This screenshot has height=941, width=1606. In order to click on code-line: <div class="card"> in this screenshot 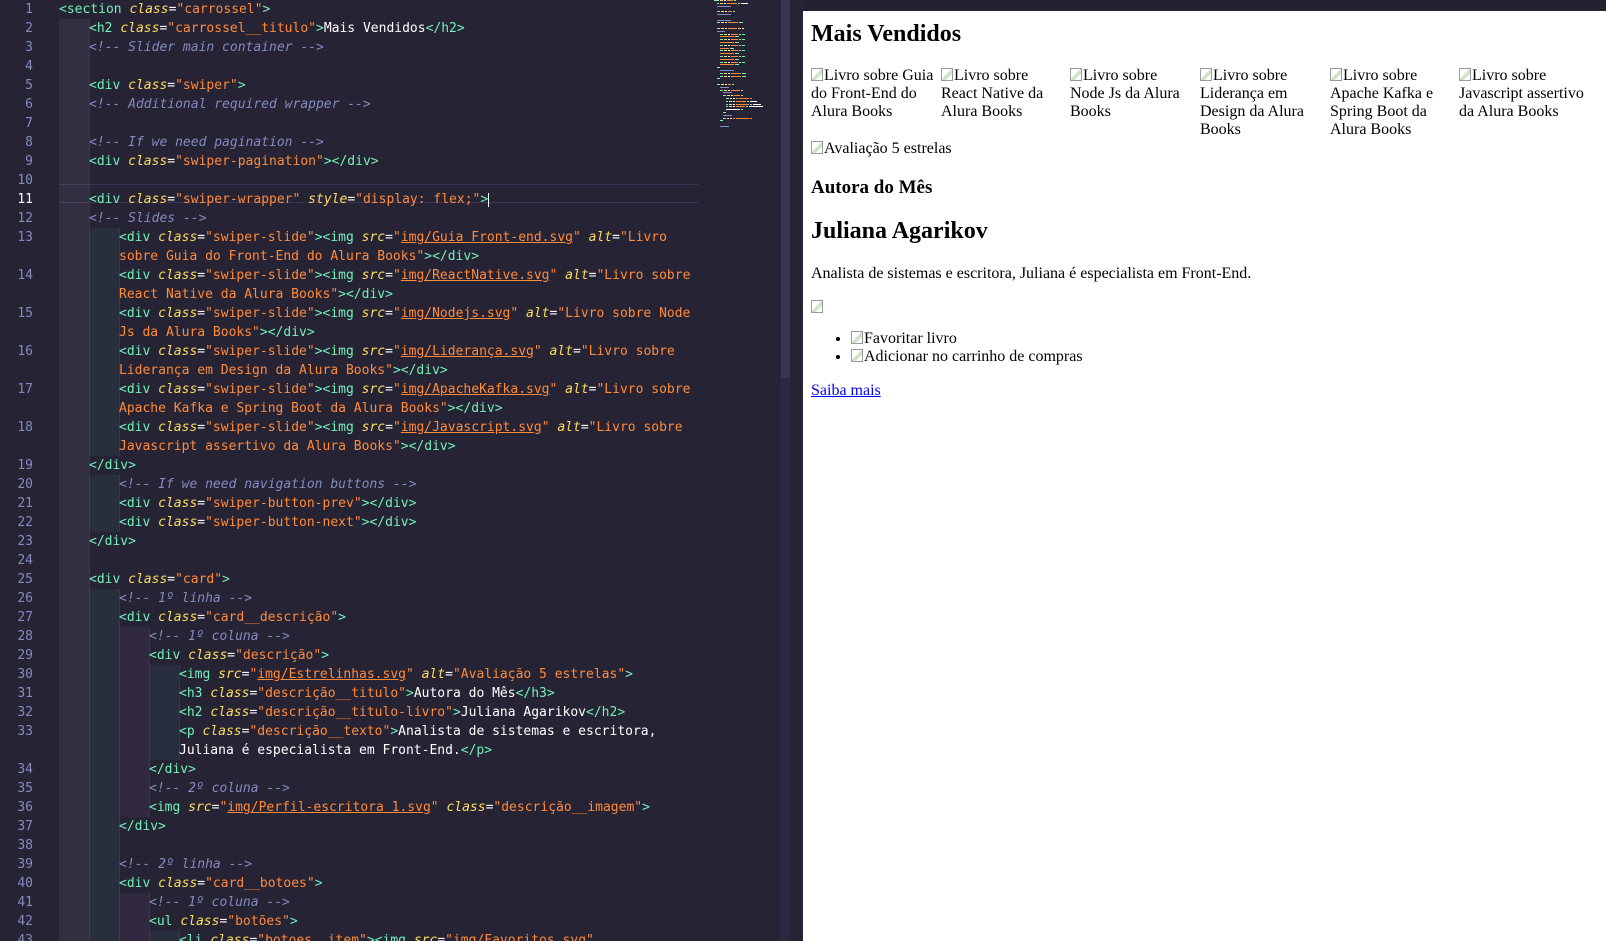, I will do `click(159, 579)`.